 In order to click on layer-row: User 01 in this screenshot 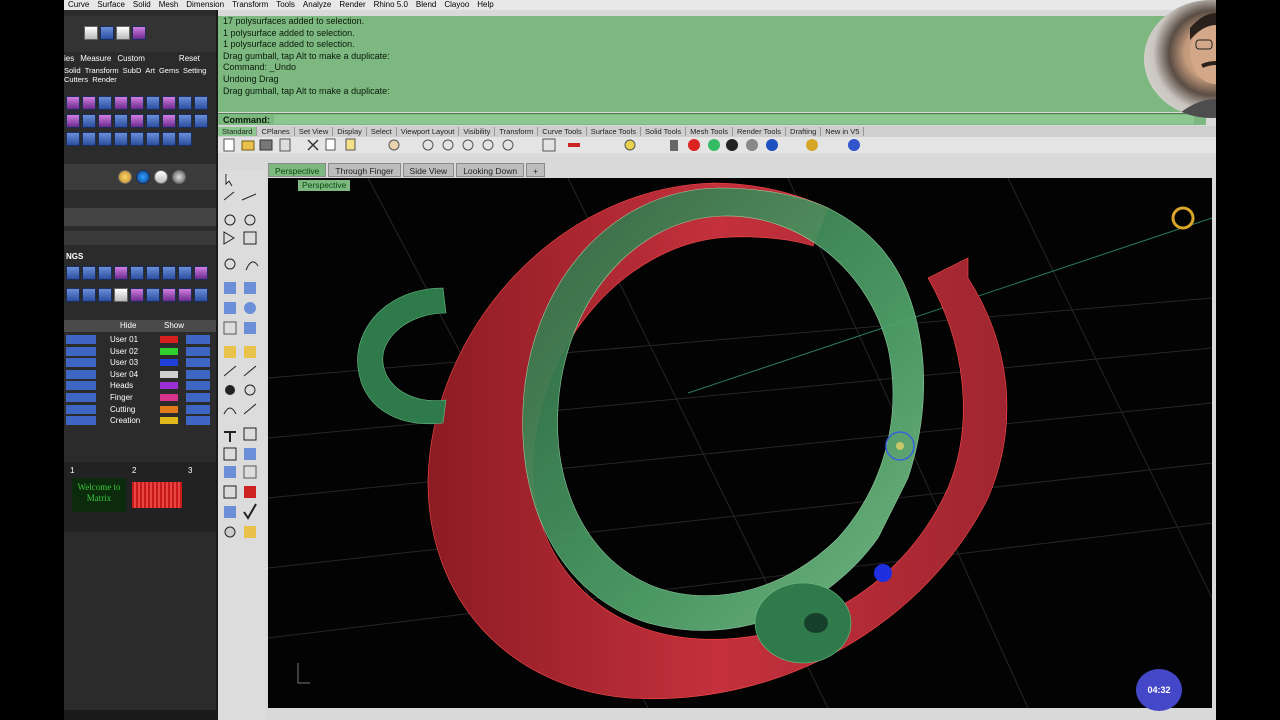, I will do `click(140, 339)`.